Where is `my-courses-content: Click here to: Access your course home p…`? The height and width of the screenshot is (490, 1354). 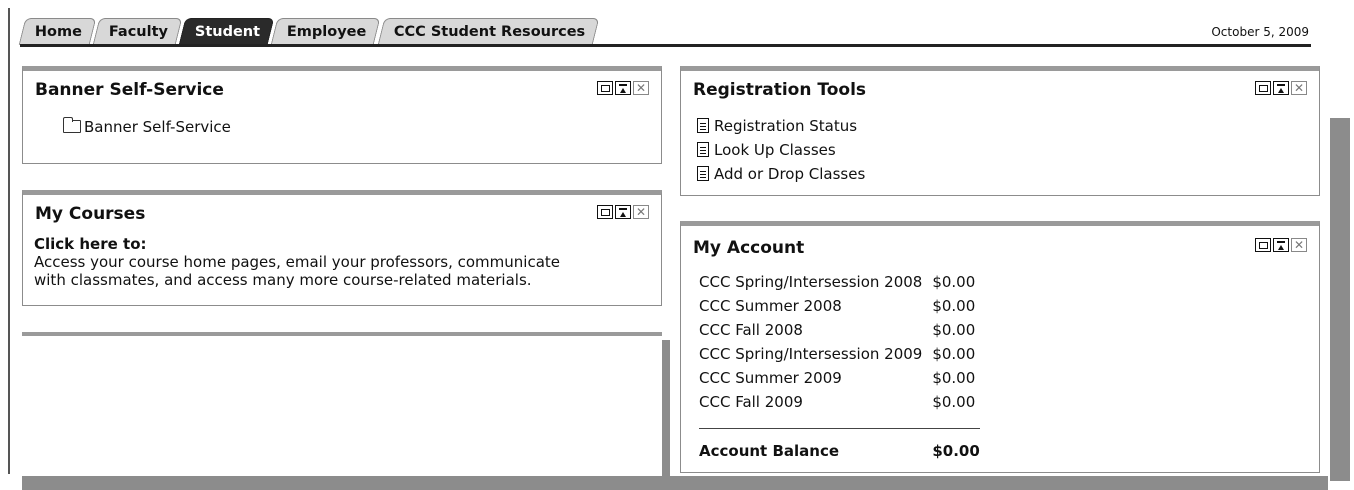
my-courses-content: Click here to: Access your course home p… is located at coordinates (297, 262).